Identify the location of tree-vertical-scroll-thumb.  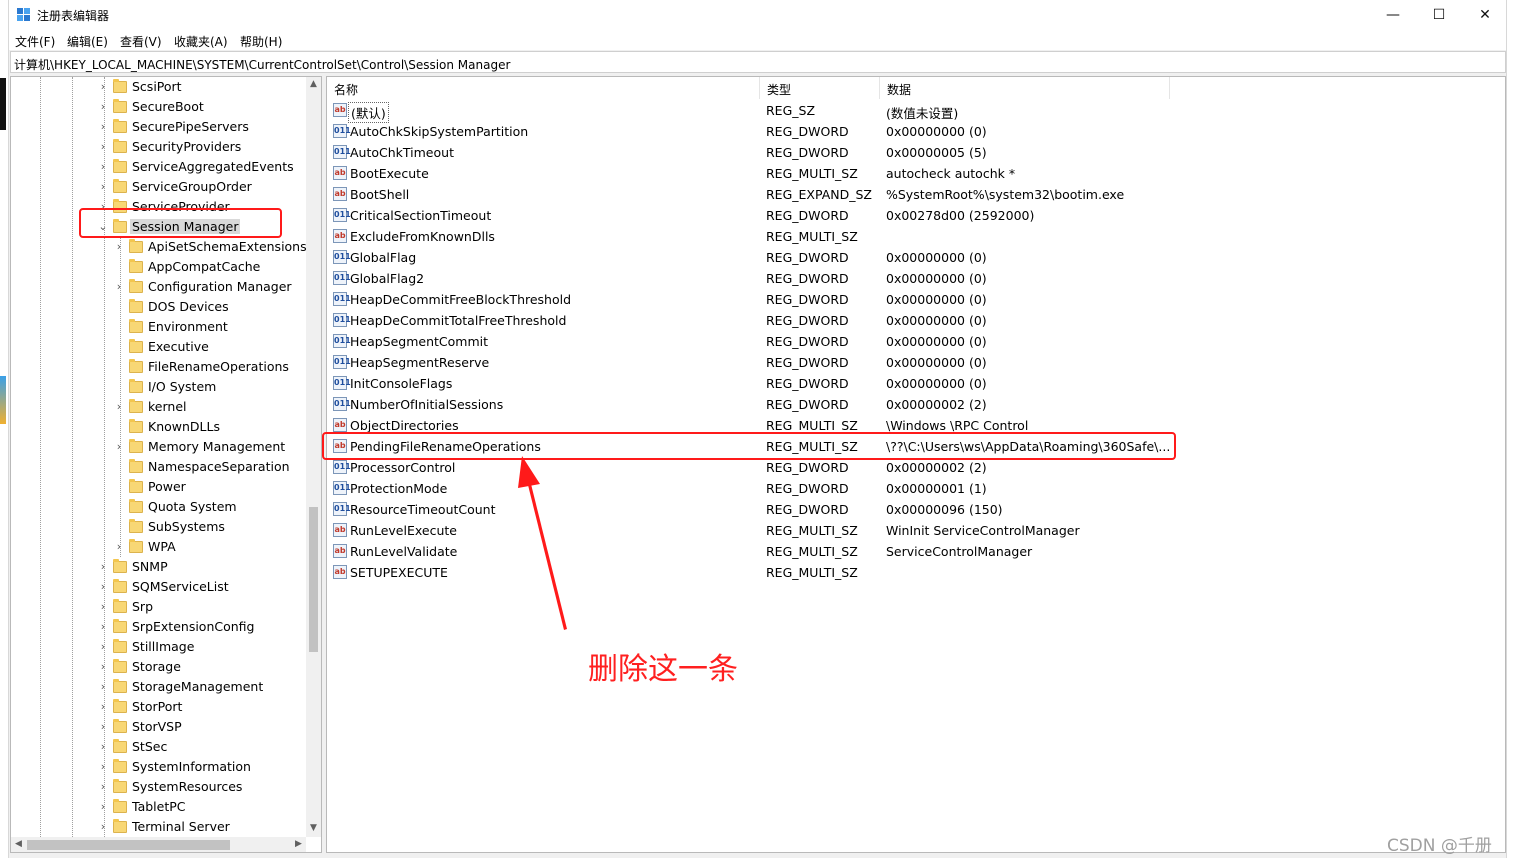
(313, 579).